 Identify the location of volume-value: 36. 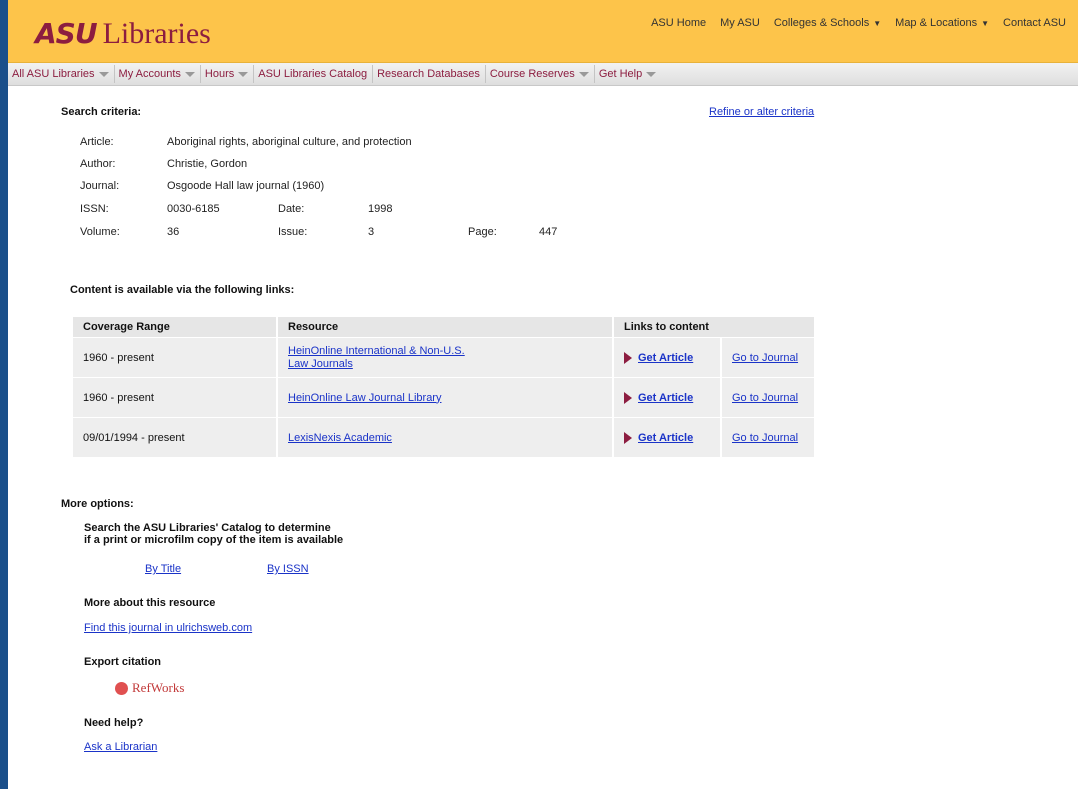
(173, 232).